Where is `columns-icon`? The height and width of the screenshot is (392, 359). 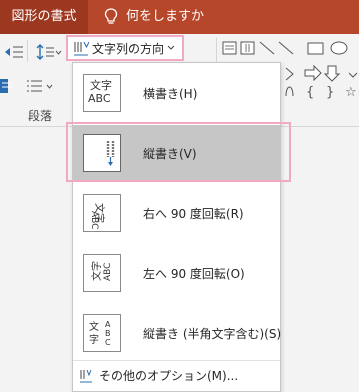 columns-icon is located at coordinates (41, 86).